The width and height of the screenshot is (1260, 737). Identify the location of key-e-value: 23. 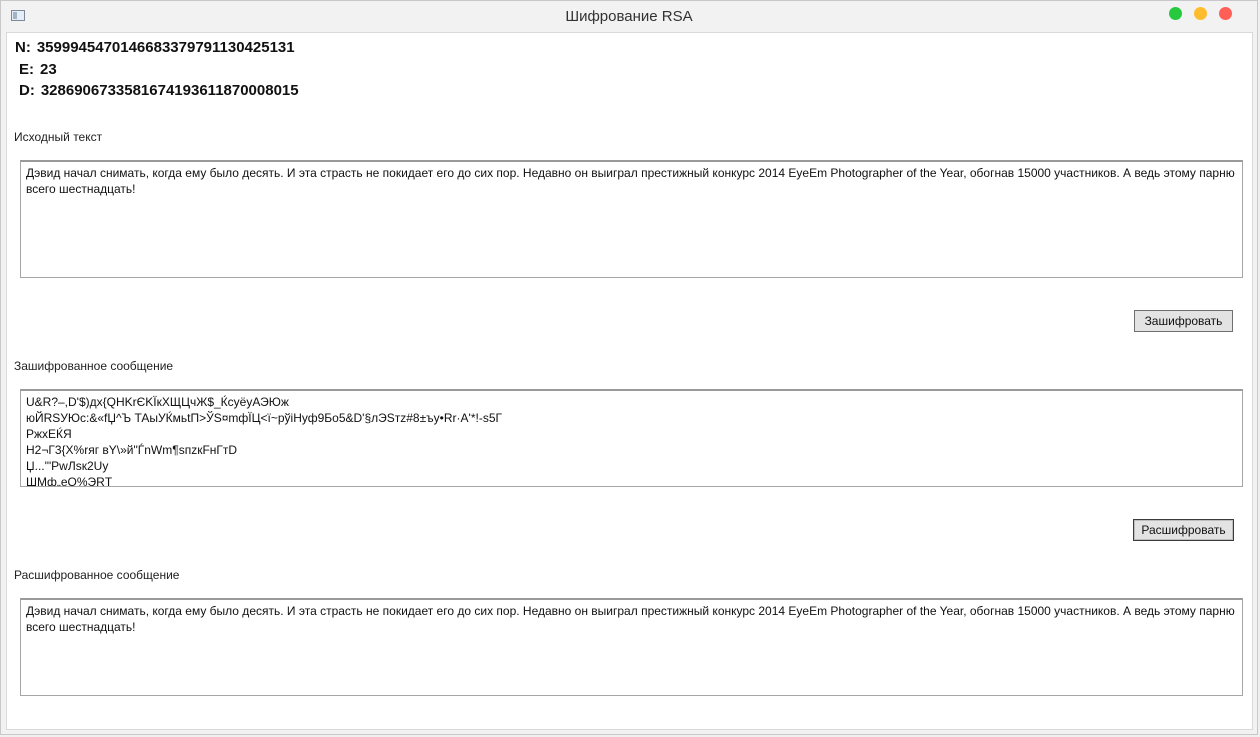
(48, 69).